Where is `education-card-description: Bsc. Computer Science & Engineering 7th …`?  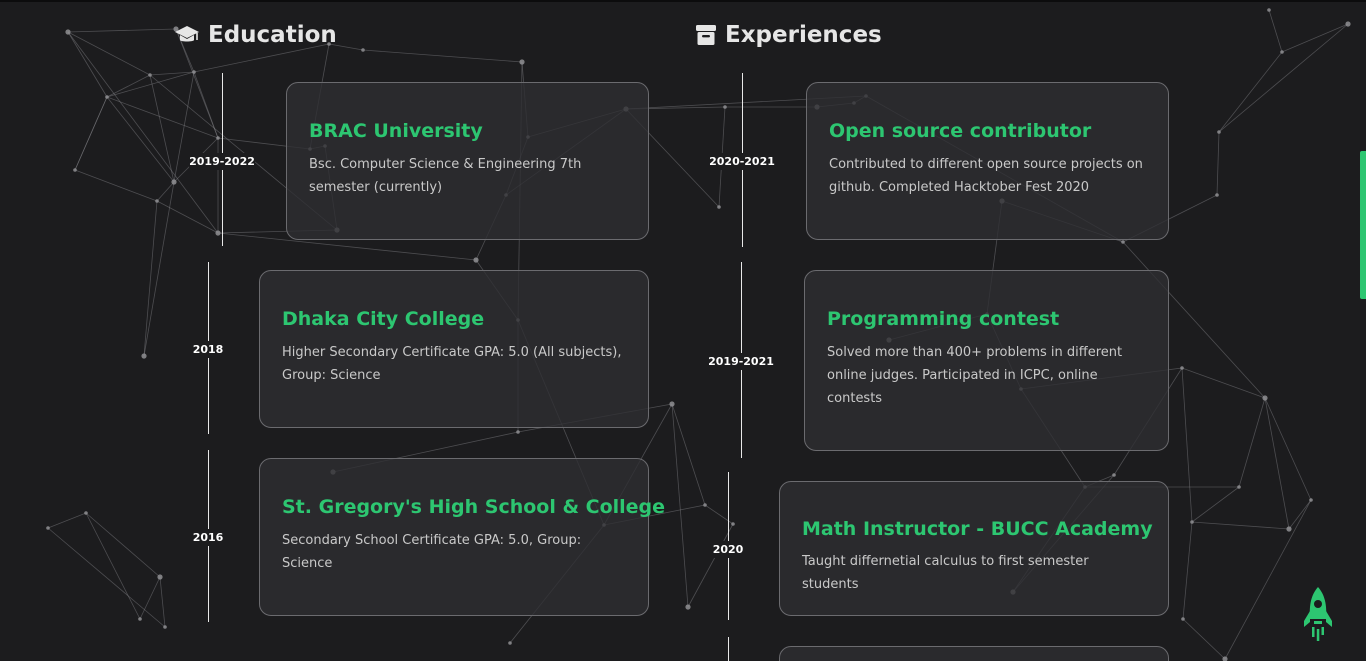
education-card-description: Bsc. Computer Science & Engineering 7th … is located at coordinates (445, 176).